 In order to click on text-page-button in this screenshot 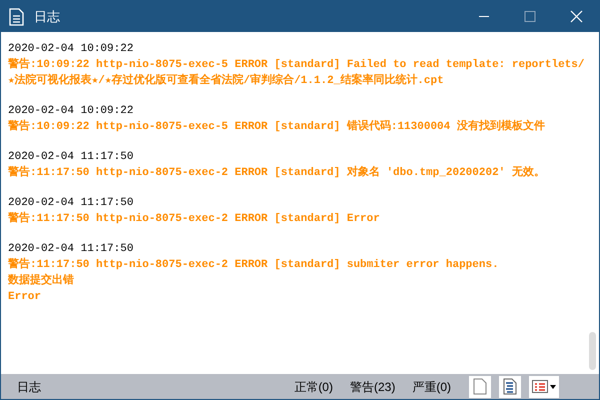, I will do `click(510, 387)`.